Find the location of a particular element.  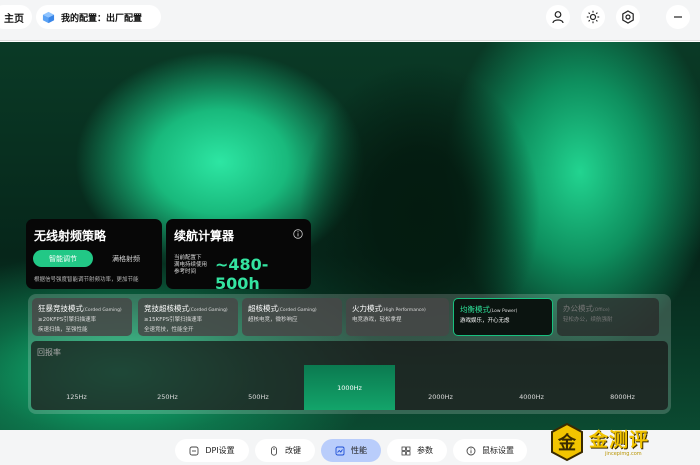

svg-text: 金 is located at coordinates (567, 443).